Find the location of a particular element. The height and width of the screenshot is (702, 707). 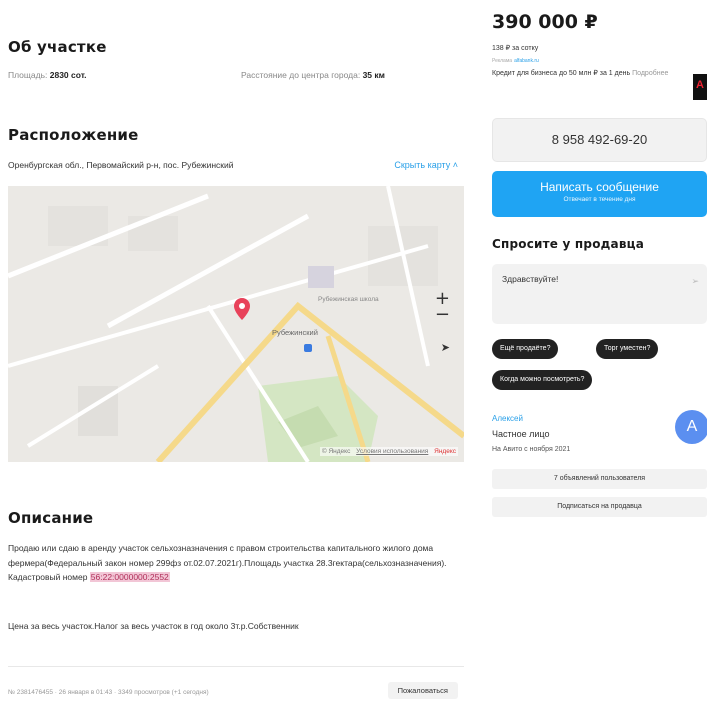

map-label-village: Рубежинский is located at coordinates (295, 332).